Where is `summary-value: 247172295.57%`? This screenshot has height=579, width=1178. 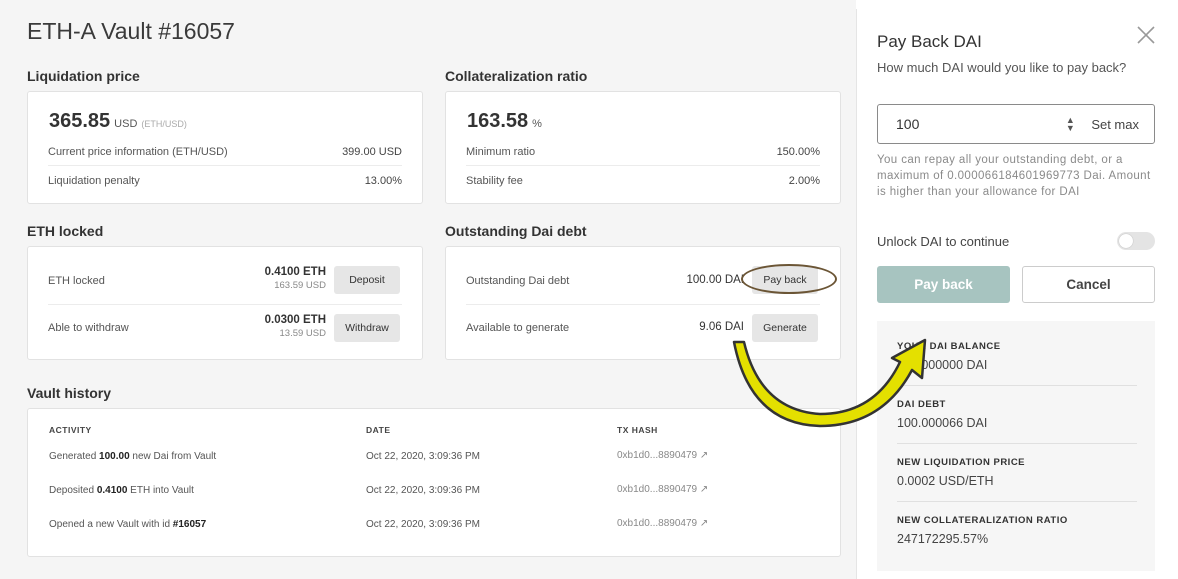
summary-value: 247172295.57% is located at coordinates (943, 539).